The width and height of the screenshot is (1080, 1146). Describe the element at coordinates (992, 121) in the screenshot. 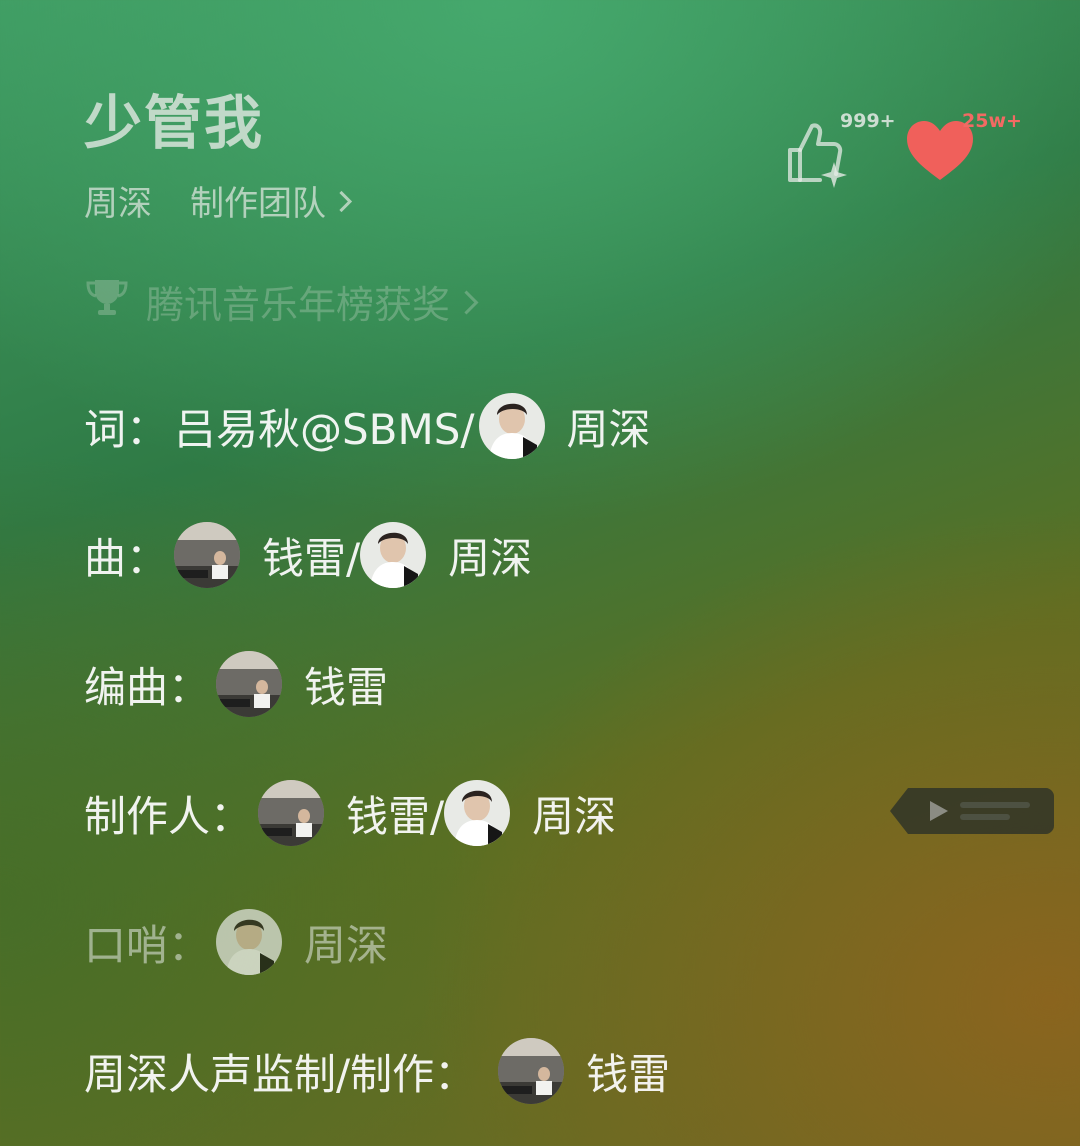

I see `favorite-count: 25w+` at that location.